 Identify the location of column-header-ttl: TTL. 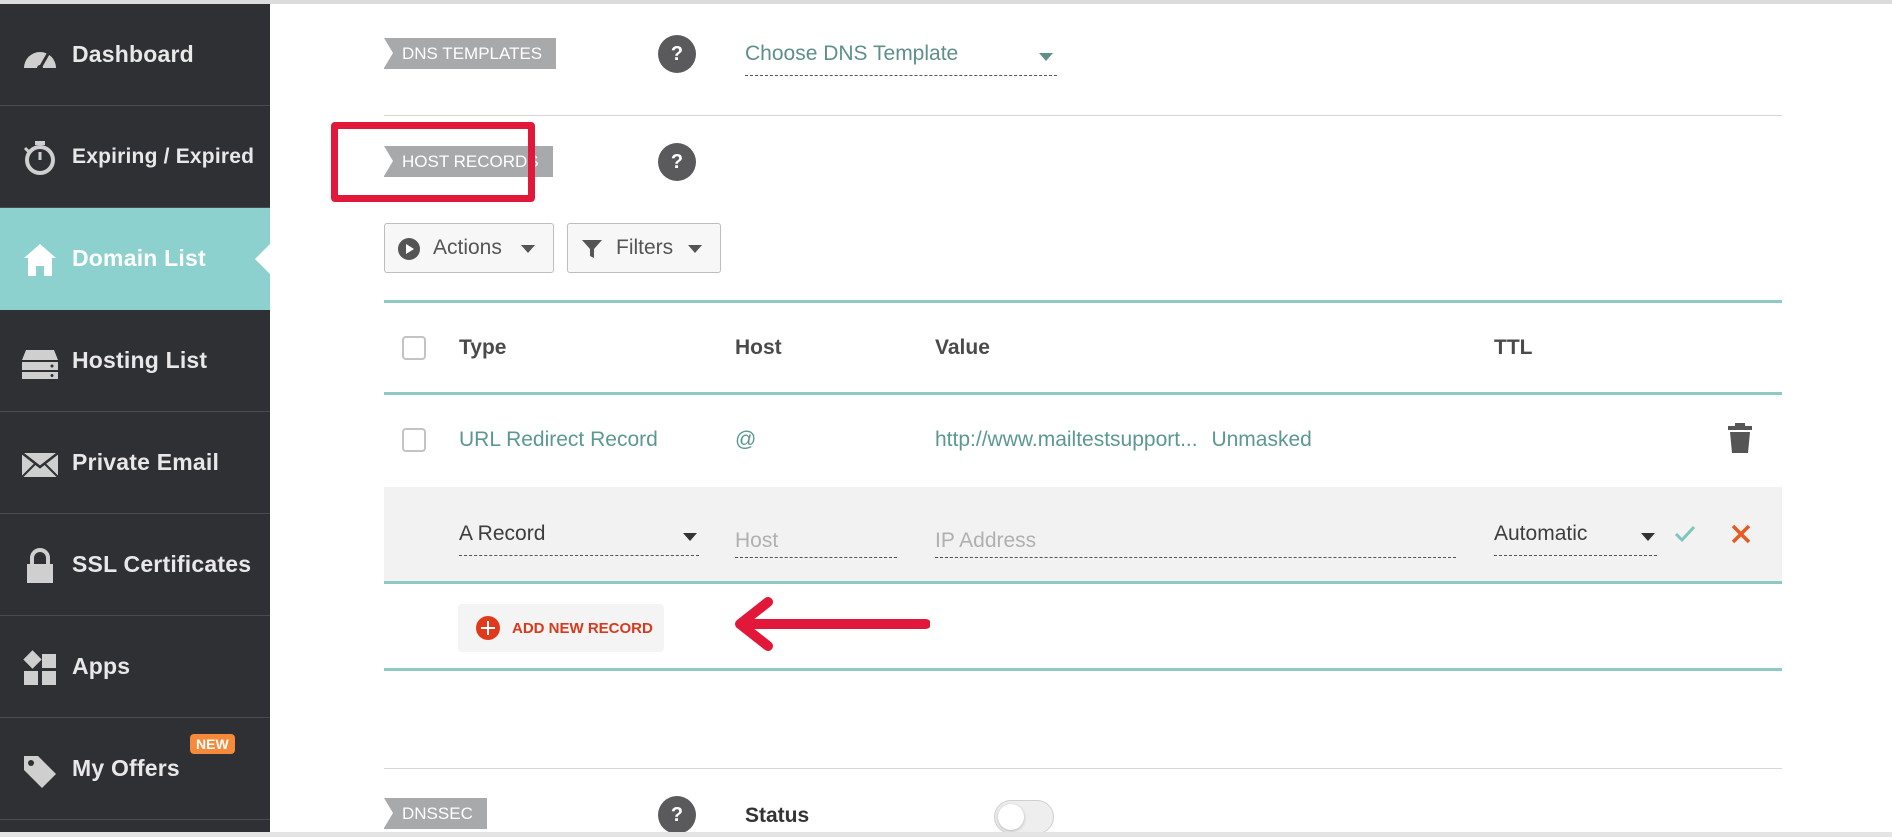
(1513, 347).